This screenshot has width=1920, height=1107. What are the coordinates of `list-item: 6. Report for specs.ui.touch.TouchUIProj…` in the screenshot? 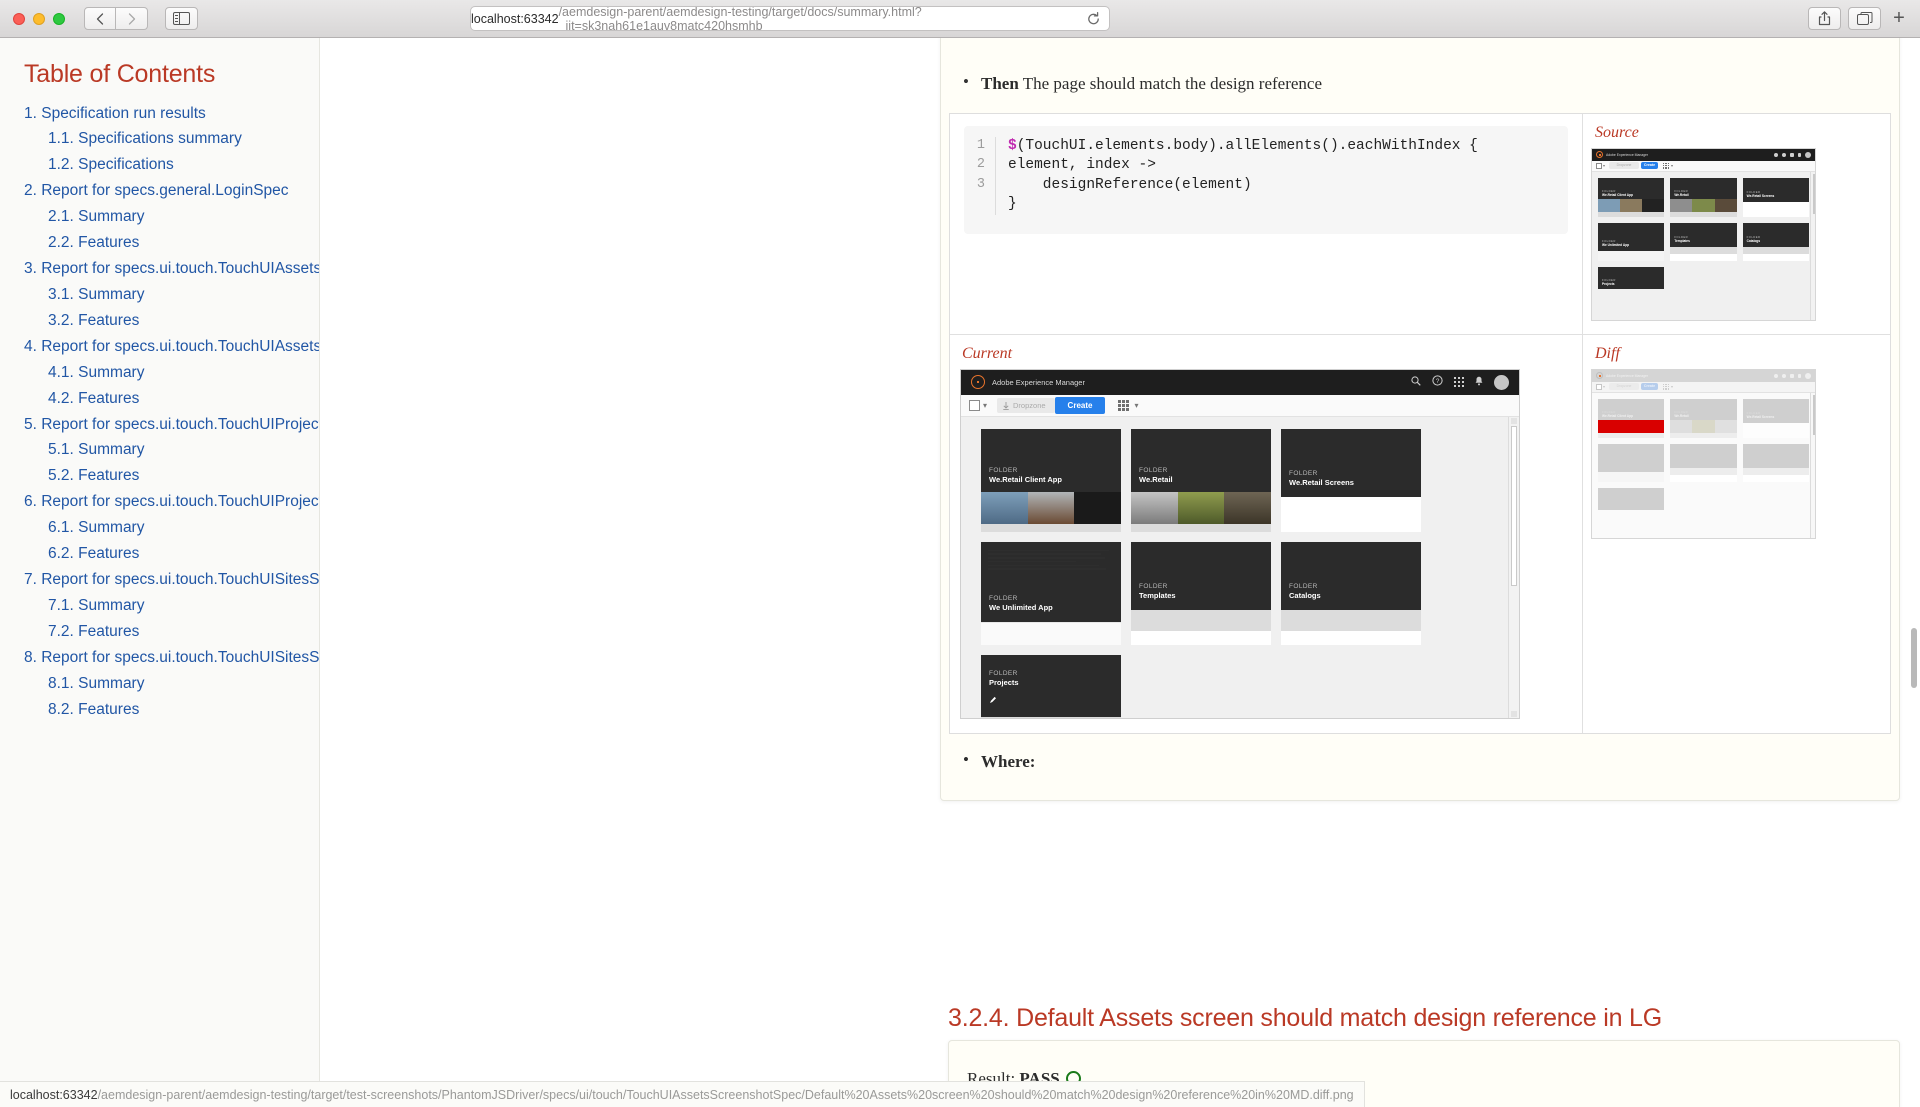 It's located at (171, 503).